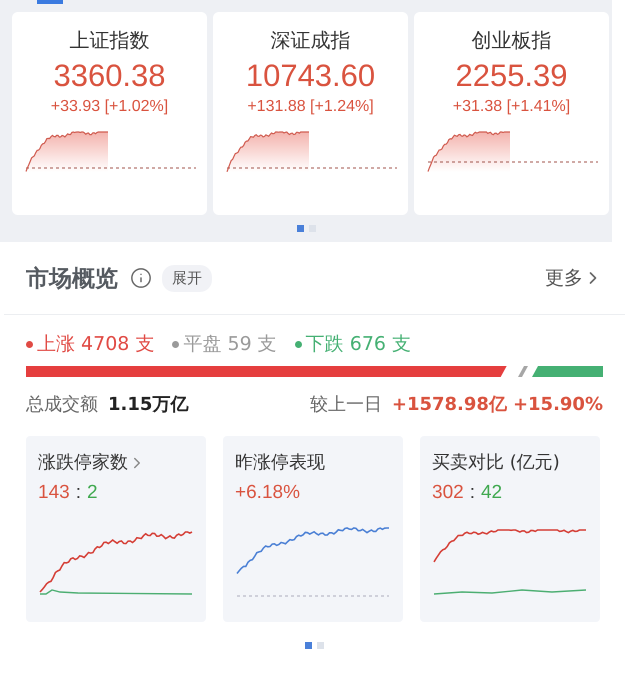 Image resolution: width=640 pixels, height=675 pixels. What do you see at coordinates (280, 463) in the screenshot?
I see `stat-title: 昨涨停表现` at bounding box center [280, 463].